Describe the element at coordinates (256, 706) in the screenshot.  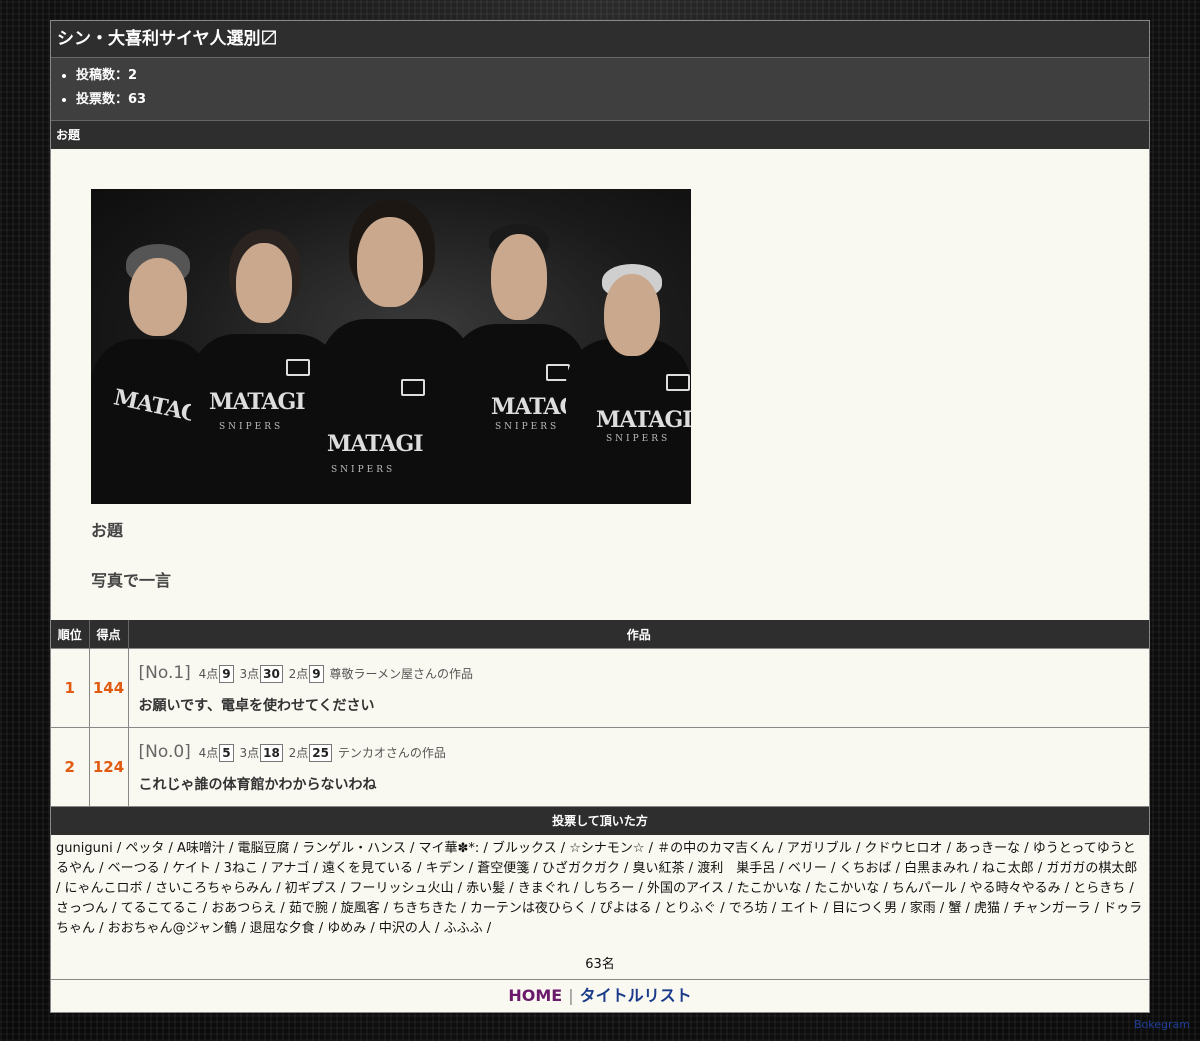
I see `entry-text: お願いです、電卓を使わせてください` at that location.